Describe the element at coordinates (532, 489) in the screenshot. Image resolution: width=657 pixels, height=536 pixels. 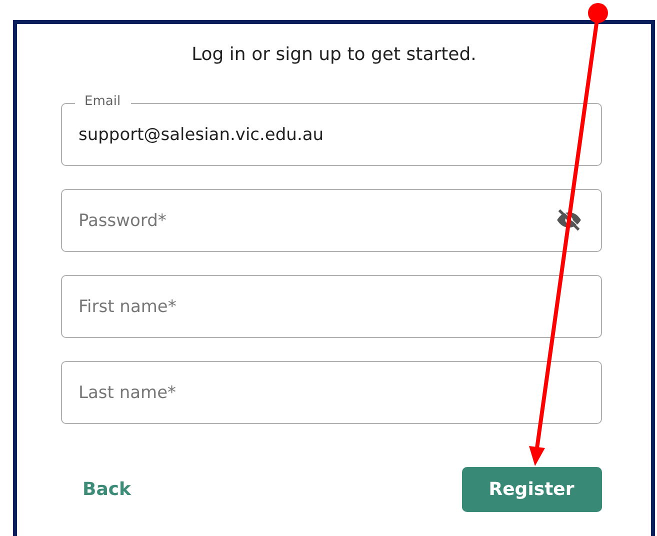
I see `register-button: Register` at that location.